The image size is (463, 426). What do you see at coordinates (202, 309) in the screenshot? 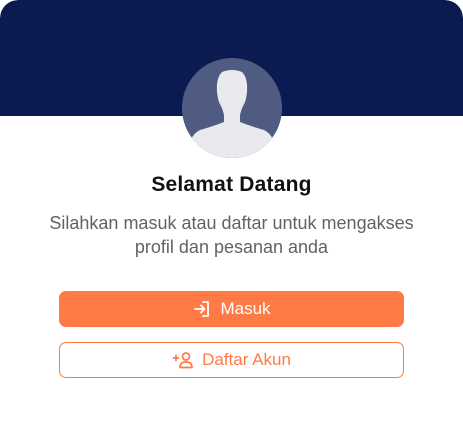
I see `login-icon` at bounding box center [202, 309].